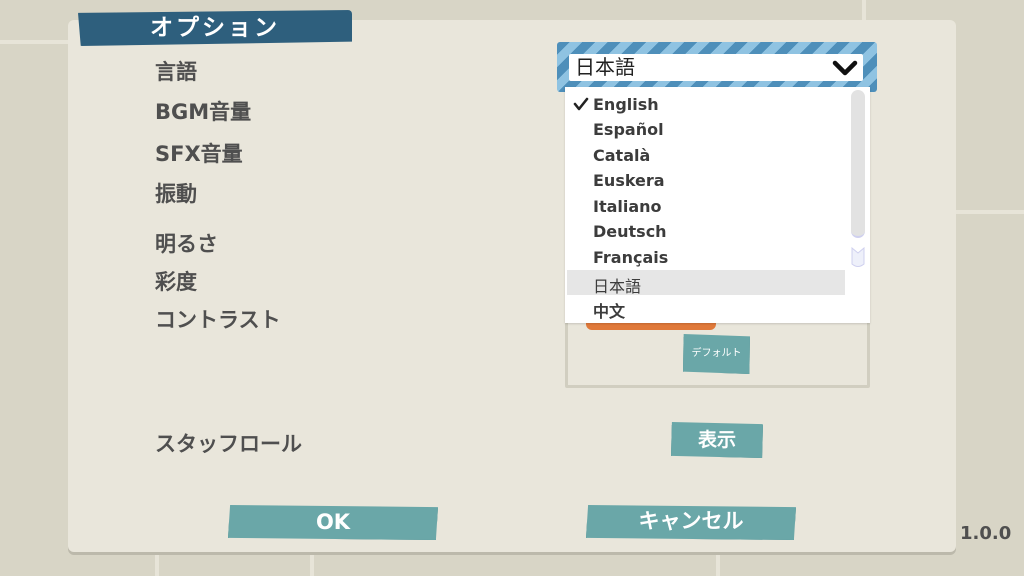  I want to click on ok-button: OK, so click(333, 522).